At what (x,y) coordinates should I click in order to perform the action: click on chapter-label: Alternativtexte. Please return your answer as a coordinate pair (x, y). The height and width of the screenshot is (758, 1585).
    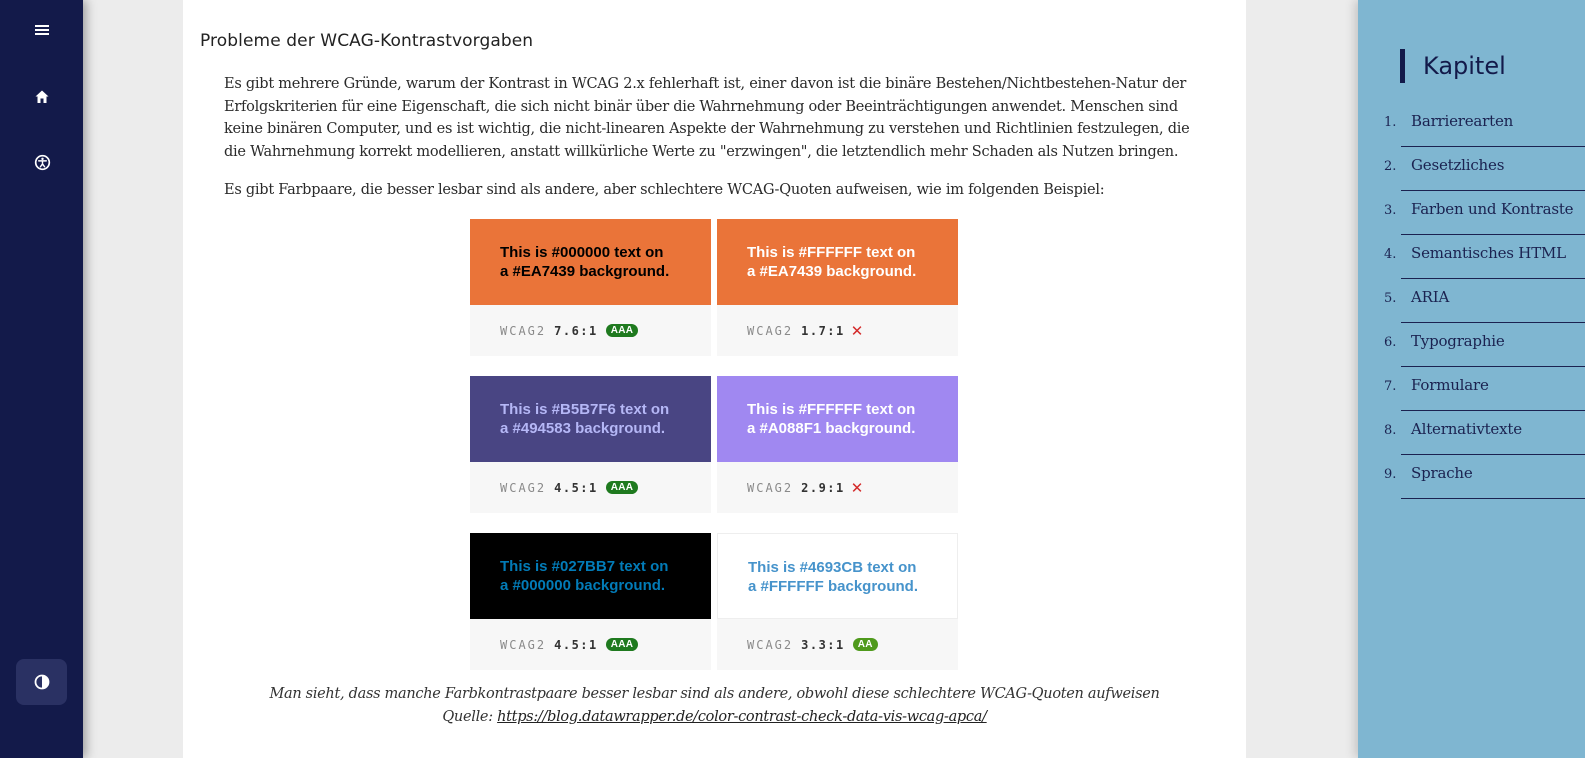
    Looking at the image, I should click on (1466, 429).